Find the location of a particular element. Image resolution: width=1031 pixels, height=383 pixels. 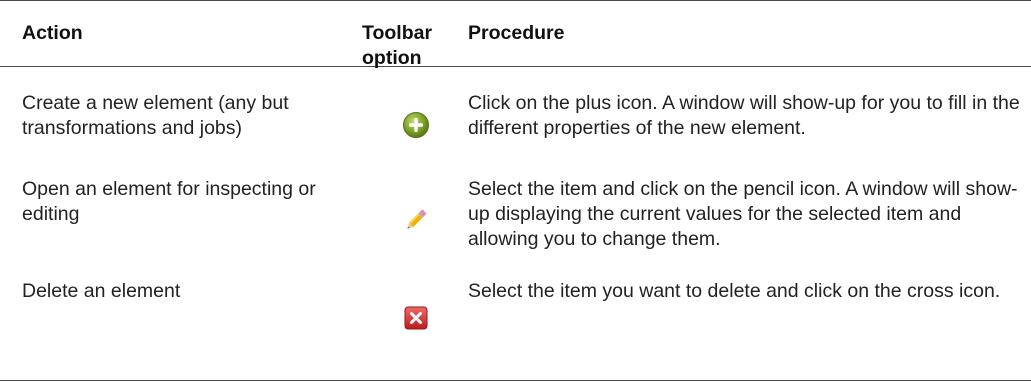

plus-icon is located at coordinates (416, 127).